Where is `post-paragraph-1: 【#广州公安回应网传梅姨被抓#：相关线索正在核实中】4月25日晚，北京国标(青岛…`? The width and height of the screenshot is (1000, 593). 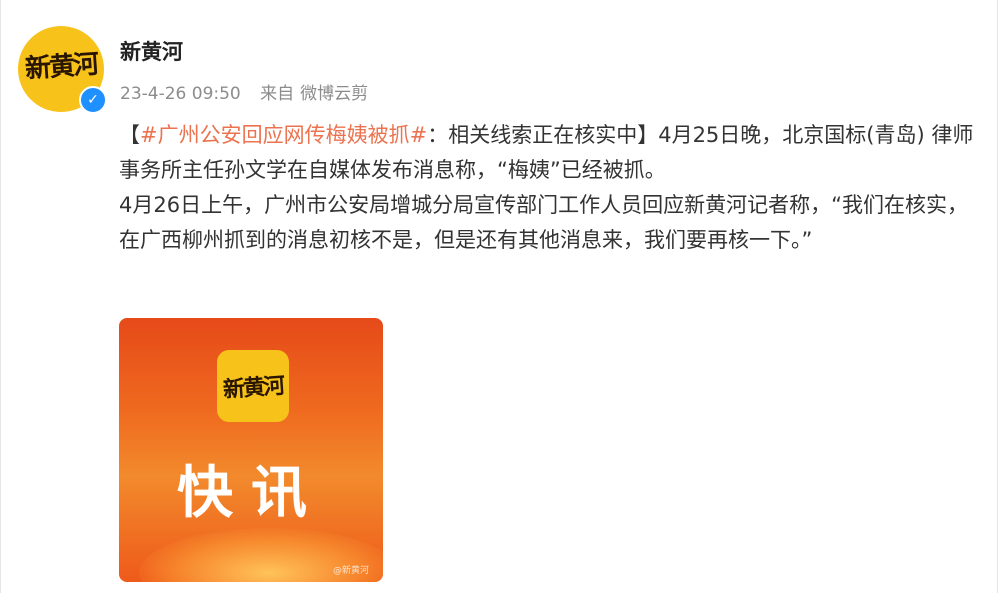 post-paragraph-1: 【#广州公安回应网传梅姨被抓#：相关线索正在核实中】4月25日晚，北京国标(青岛… is located at coordinates (549, 153).